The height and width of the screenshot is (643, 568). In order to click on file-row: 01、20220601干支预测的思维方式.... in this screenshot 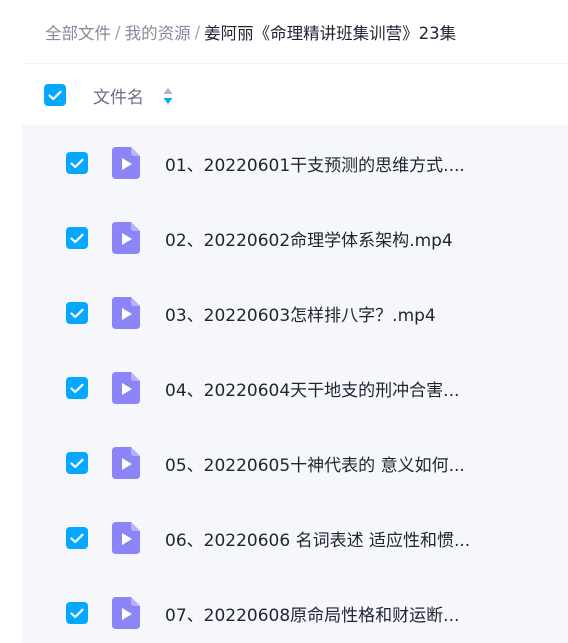, I will do `click(306, 162)`.